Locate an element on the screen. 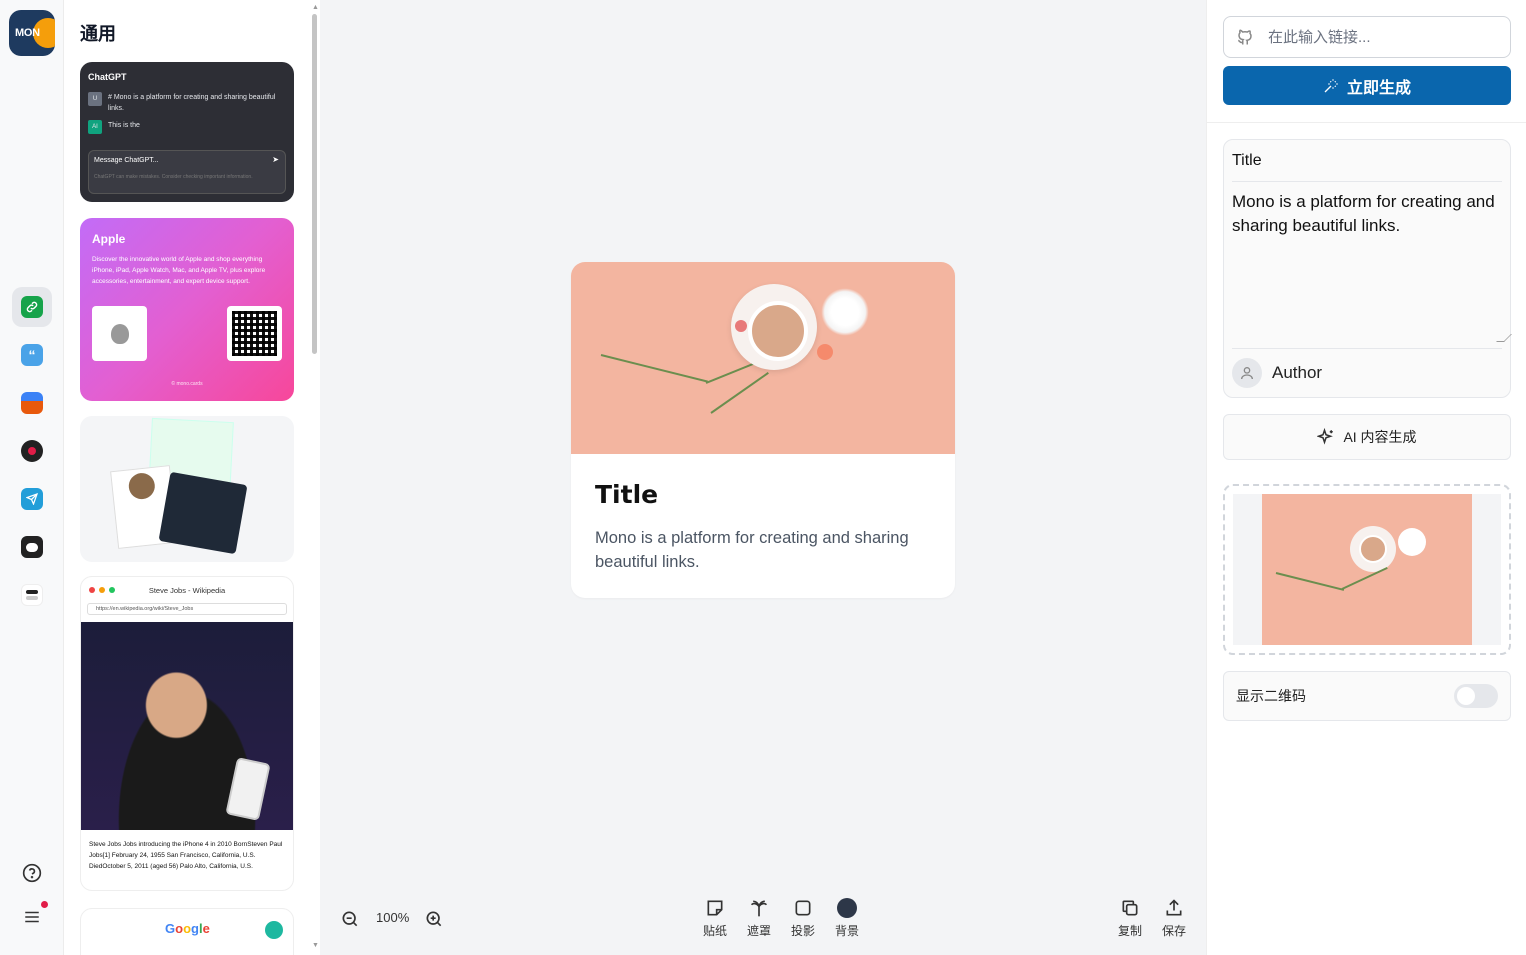 The image size is (1526, 955). ai-generate-button: AI 内容生成 is located at coordinates (1367, 437).